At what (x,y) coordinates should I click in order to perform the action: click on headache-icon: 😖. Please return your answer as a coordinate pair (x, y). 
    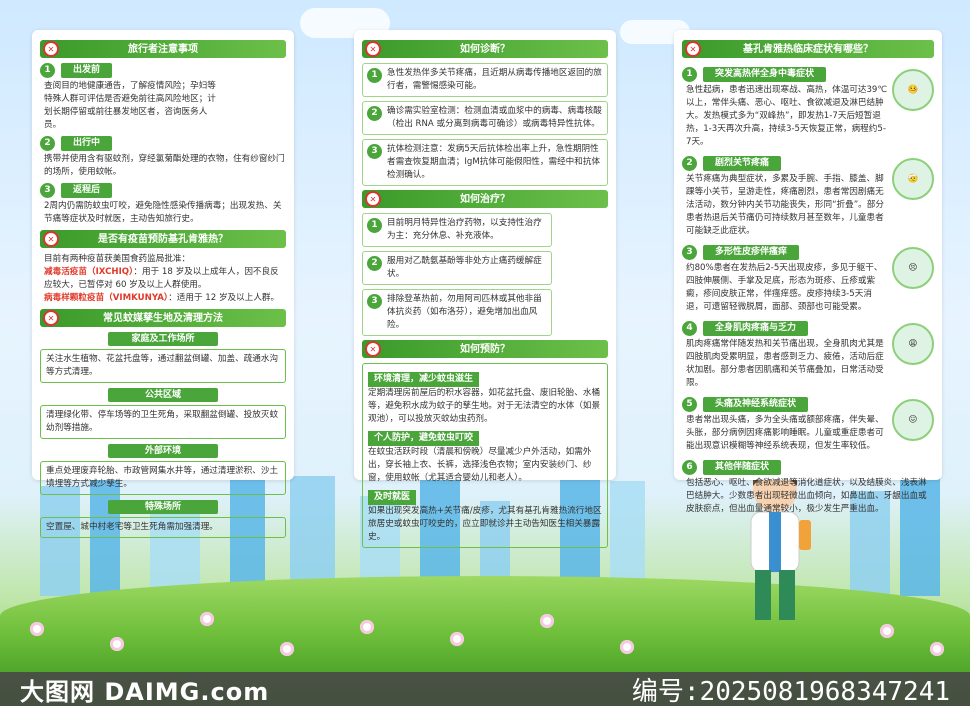
    Looking at the image, I should click on (913, 420).